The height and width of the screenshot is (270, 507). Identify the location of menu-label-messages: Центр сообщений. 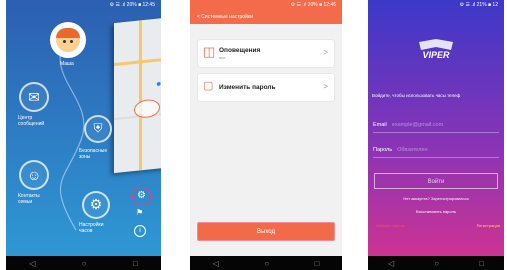
(31, 121).